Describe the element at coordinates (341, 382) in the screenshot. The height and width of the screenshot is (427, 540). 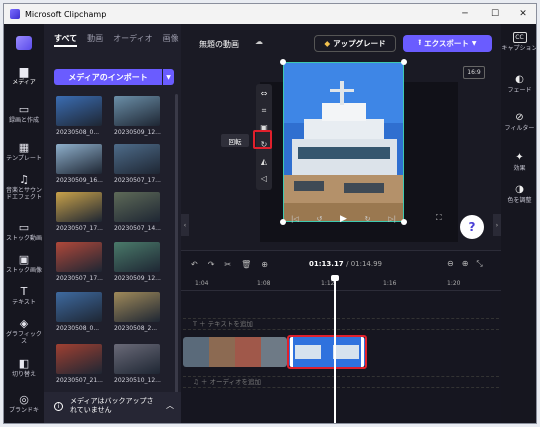
I see `add-audio-track: ♫ ＋ オーディオを追加` at that location.